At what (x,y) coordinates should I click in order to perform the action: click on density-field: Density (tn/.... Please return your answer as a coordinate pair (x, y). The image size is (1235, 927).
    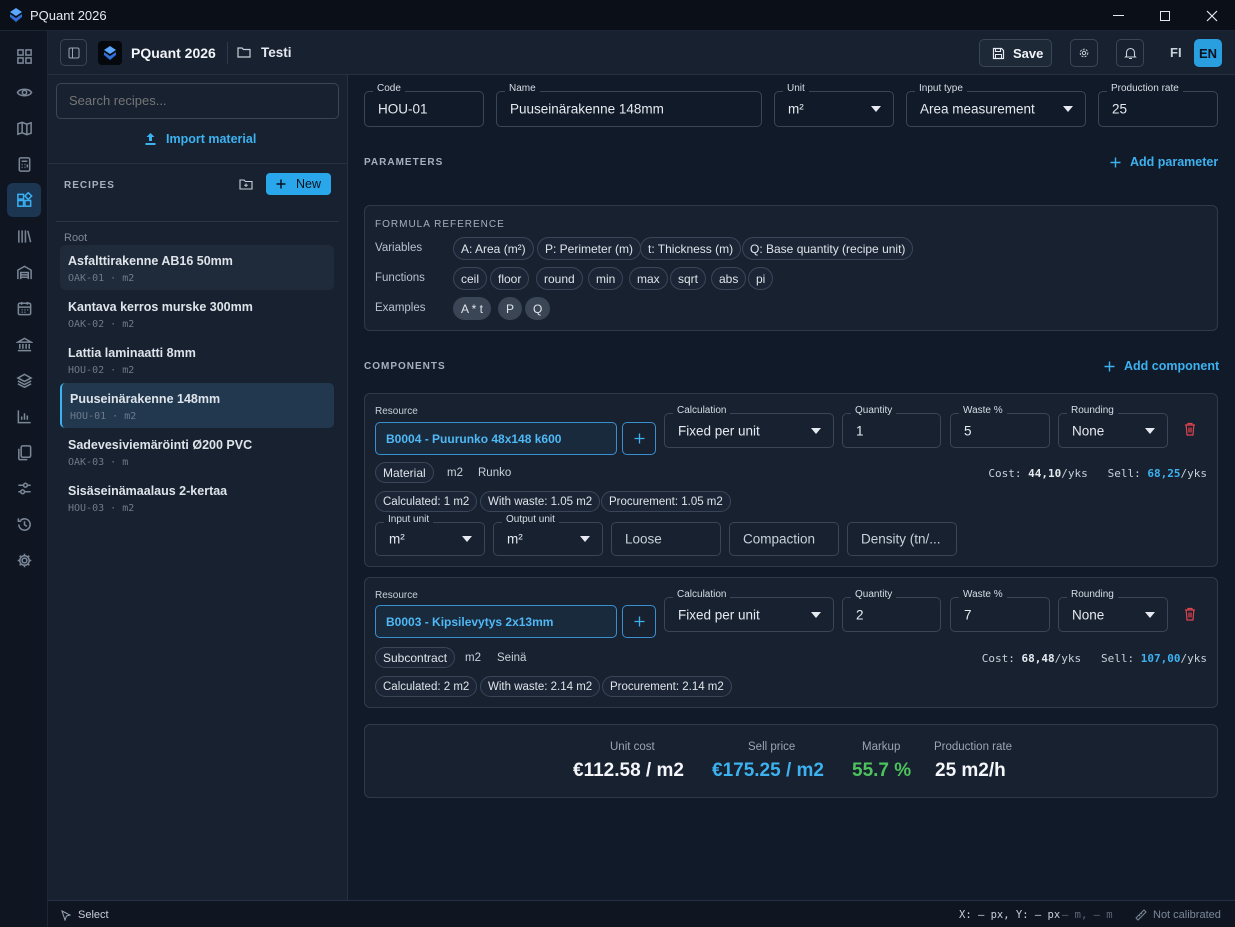
    Looking at the image, I should click on (902, 539).